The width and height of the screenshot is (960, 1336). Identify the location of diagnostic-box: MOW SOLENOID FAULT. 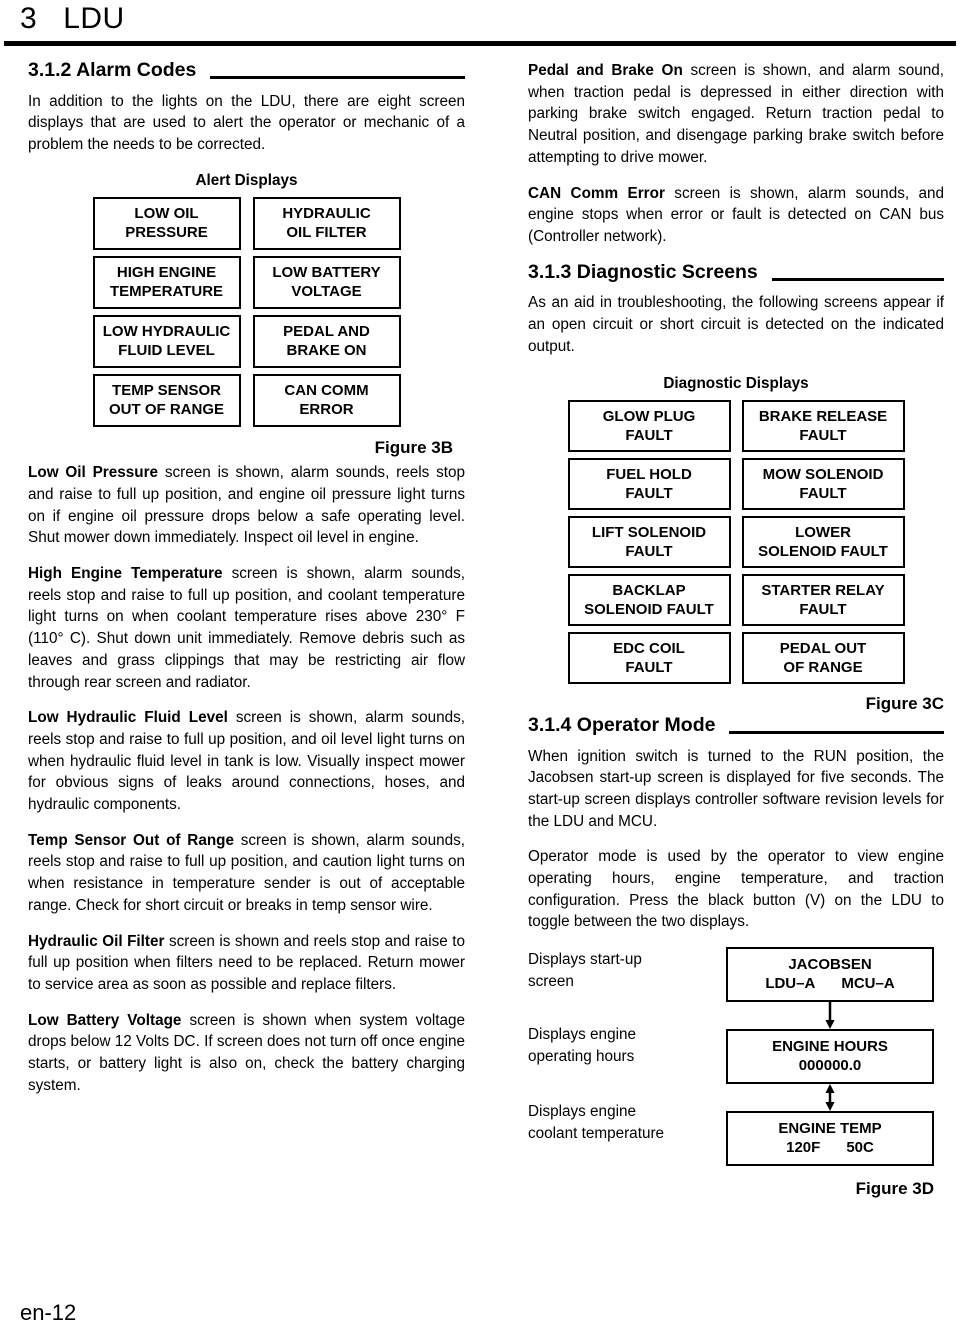
(823, 484).